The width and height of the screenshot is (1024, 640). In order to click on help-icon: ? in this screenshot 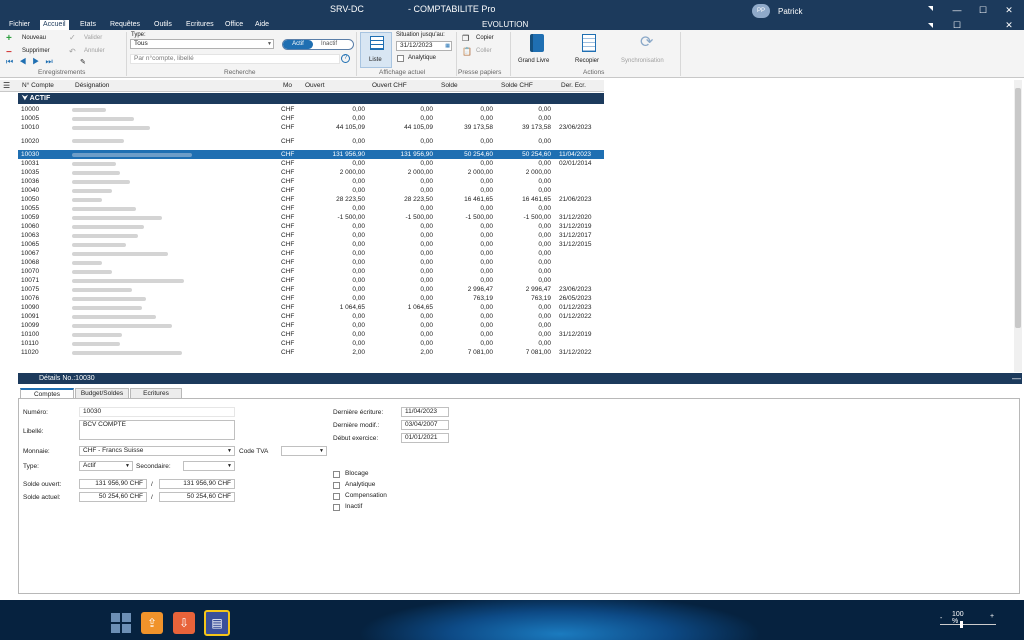, I will do `click(345, 58)`.